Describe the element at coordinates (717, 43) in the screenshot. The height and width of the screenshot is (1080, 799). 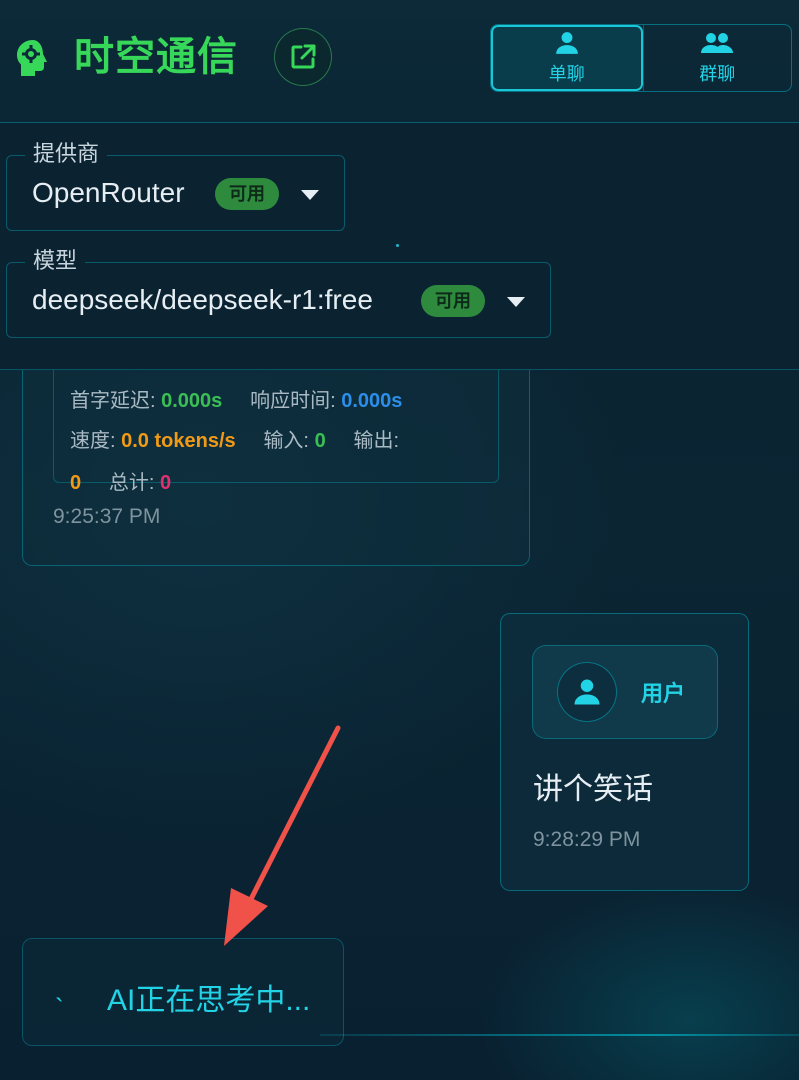
I see `group-icon` at that location.